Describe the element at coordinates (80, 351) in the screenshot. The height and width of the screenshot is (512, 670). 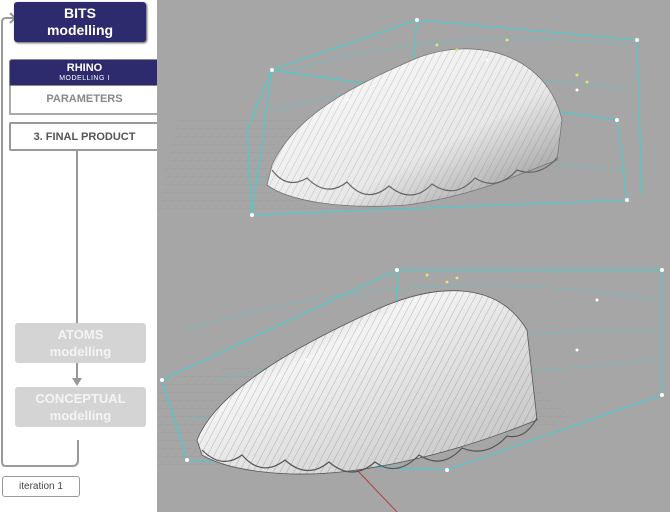
I see `atoms-modelling-label: modelling` at that location.